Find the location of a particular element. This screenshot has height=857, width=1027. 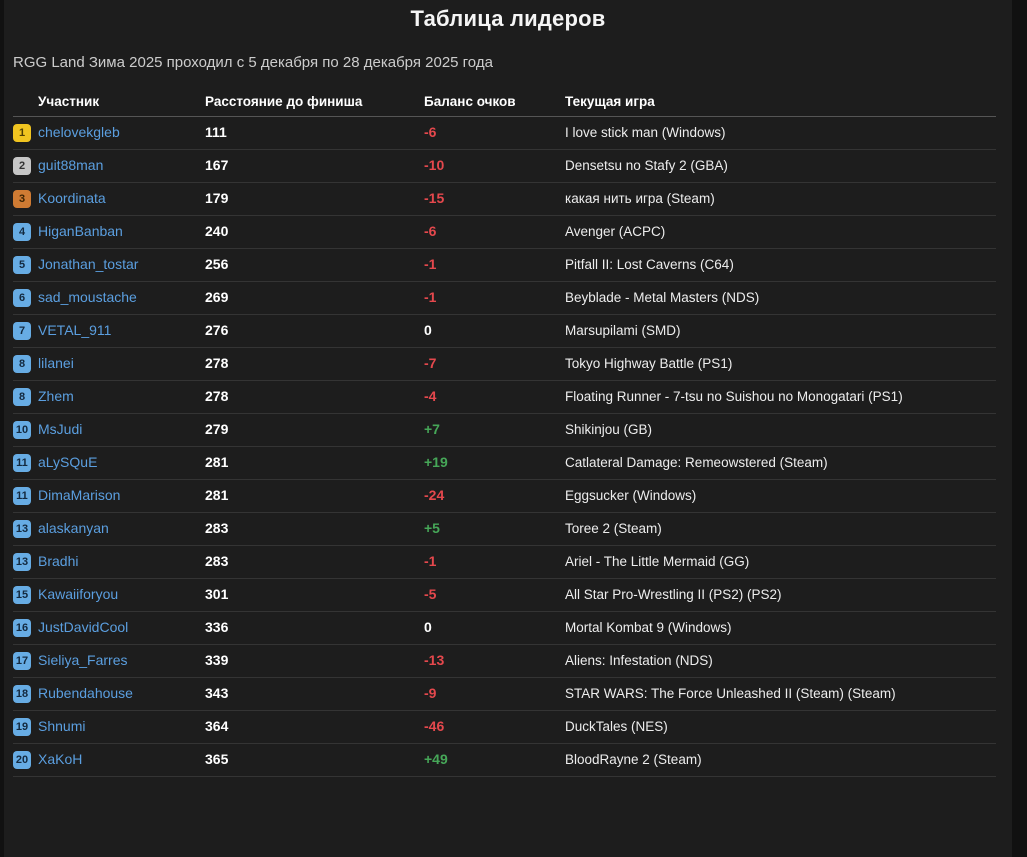

rank-badge: 19 is located at coordinates (22, 727).